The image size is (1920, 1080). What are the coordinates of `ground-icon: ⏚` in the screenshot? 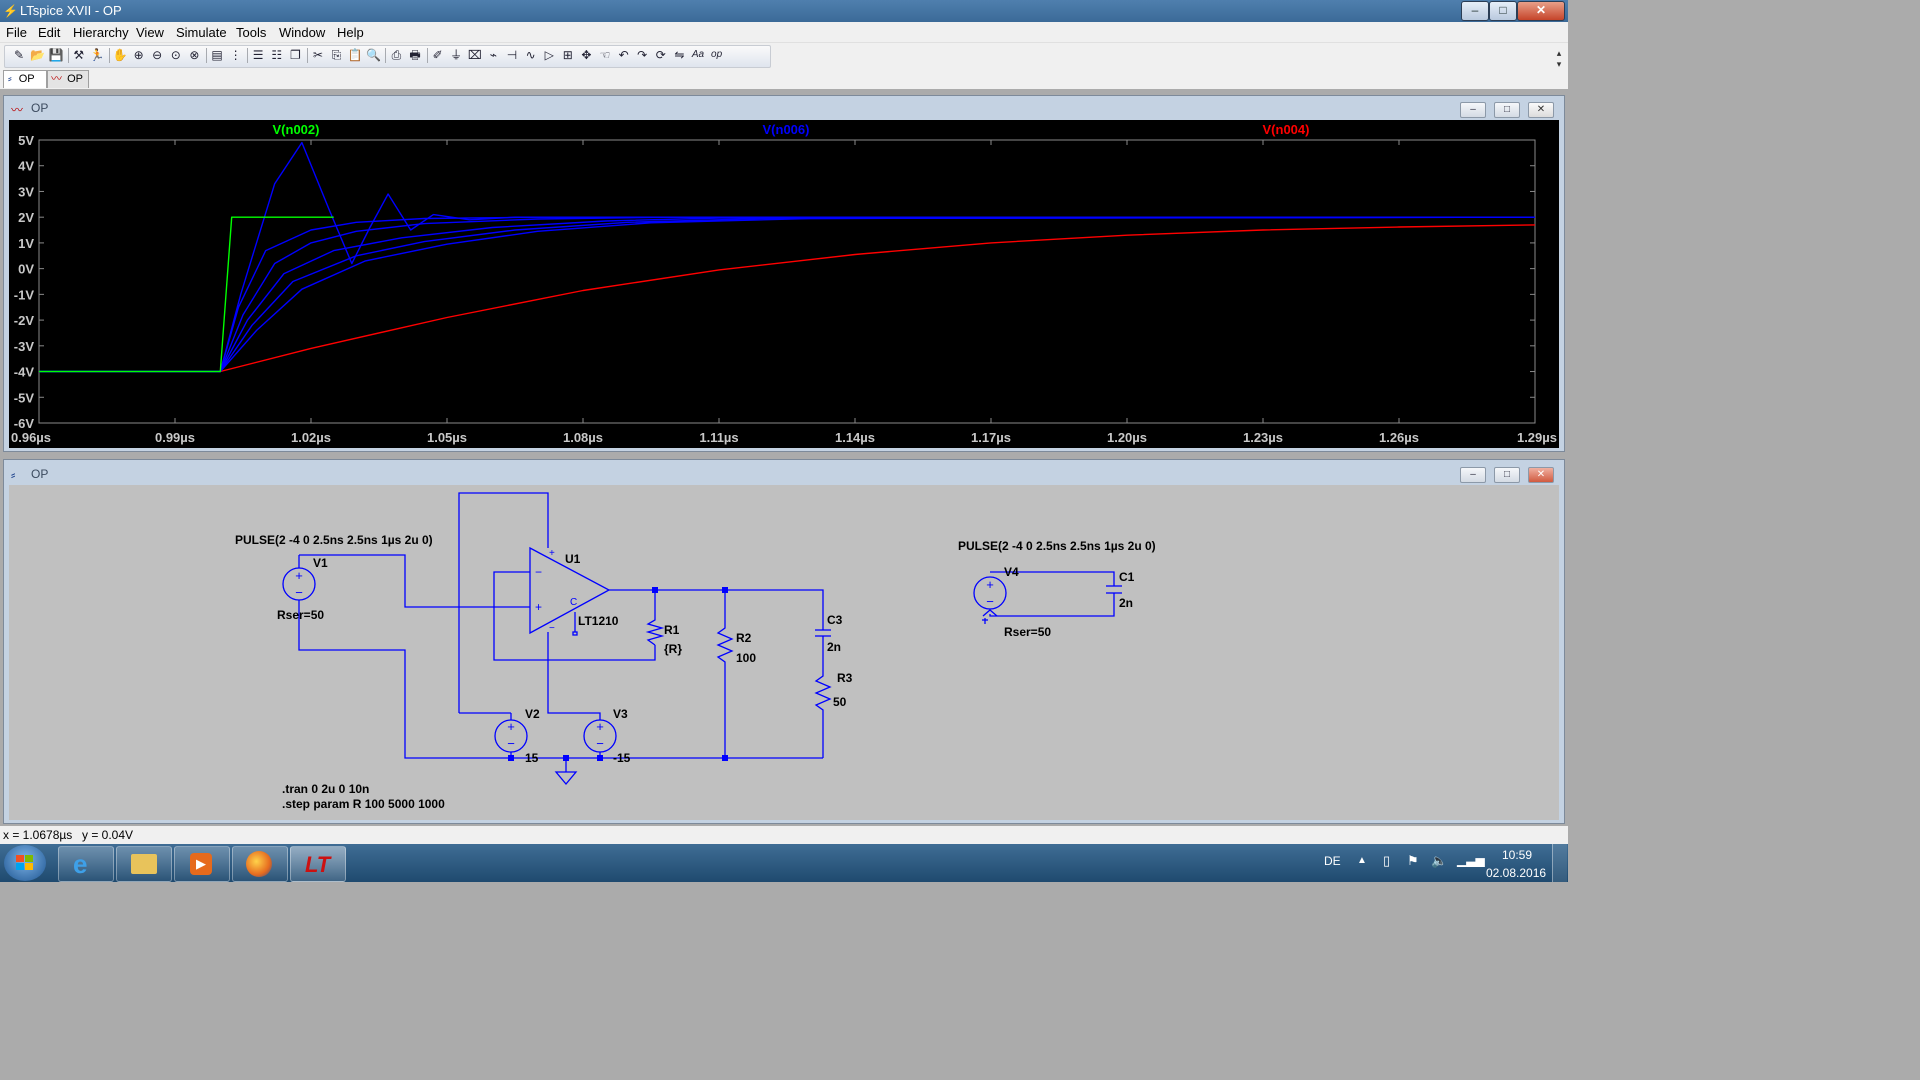 It's located at (456, 55).